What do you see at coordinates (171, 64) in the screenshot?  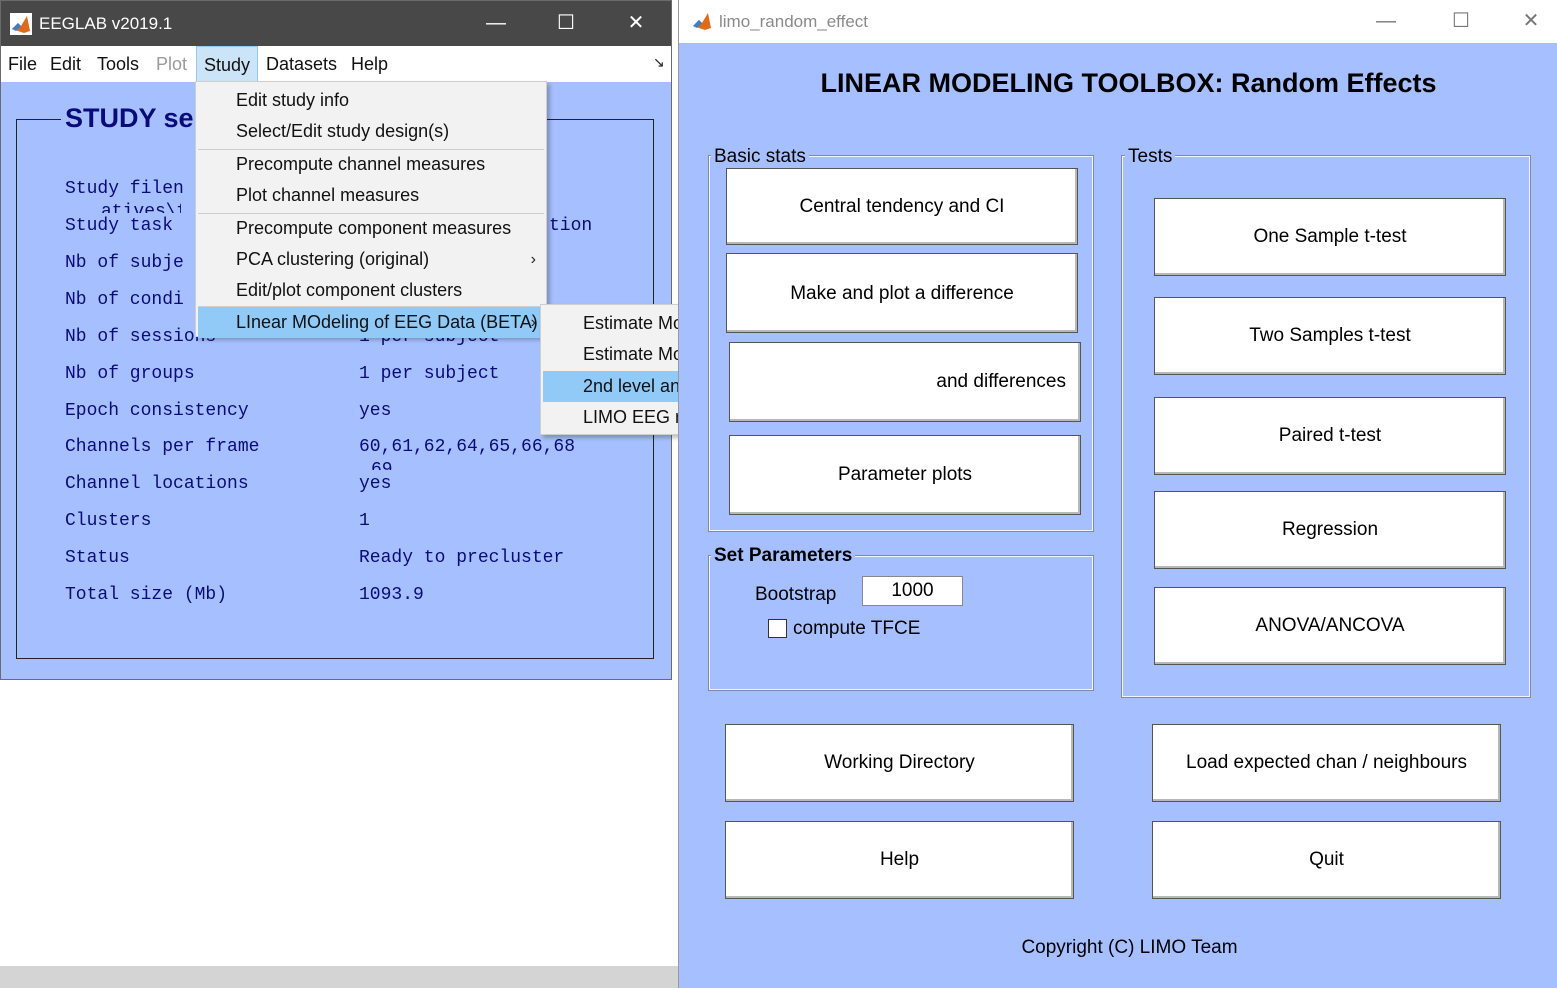 I see `menu-plot: Plot` at bounding box center [171, 64].